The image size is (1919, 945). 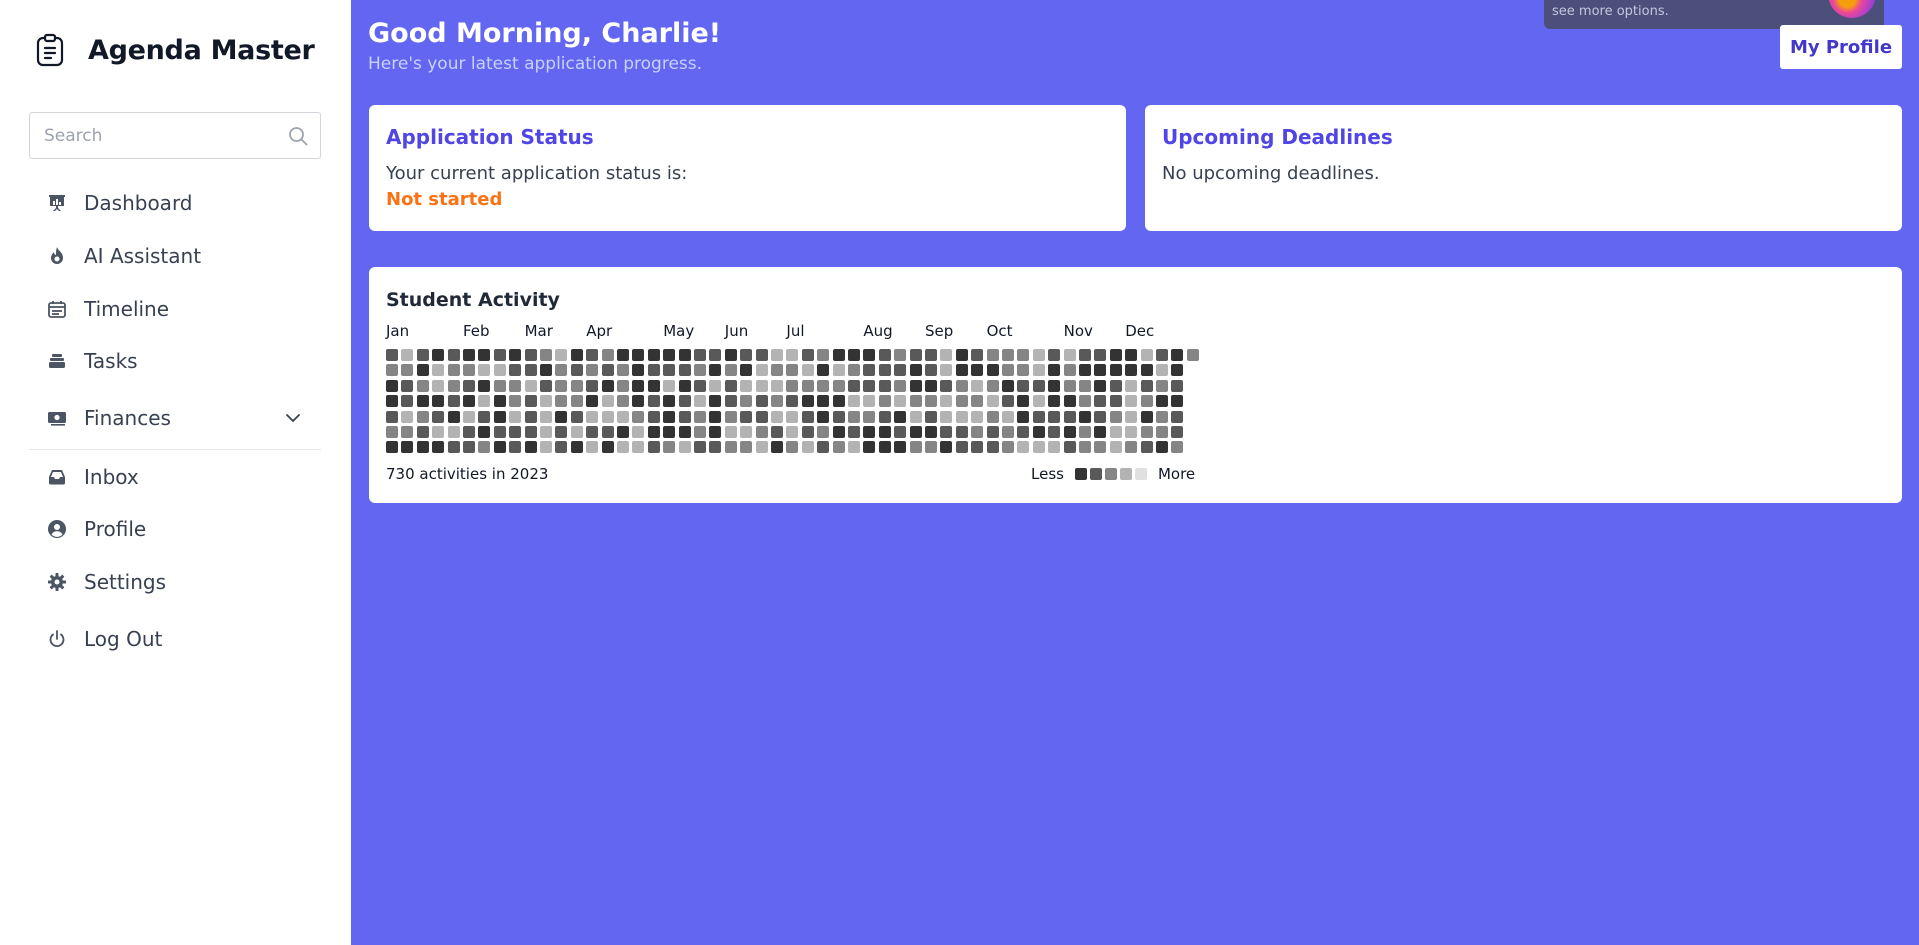 I want to click on sidebar-item-settings: Settings, so click(x=175, y=582).